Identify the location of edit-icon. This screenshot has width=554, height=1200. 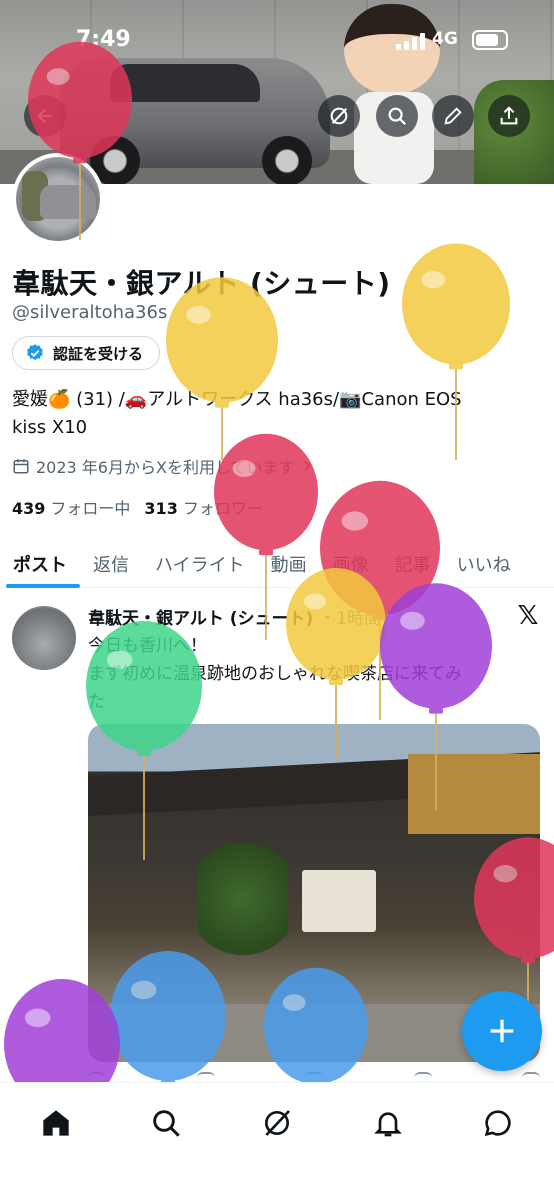
(453, 116).